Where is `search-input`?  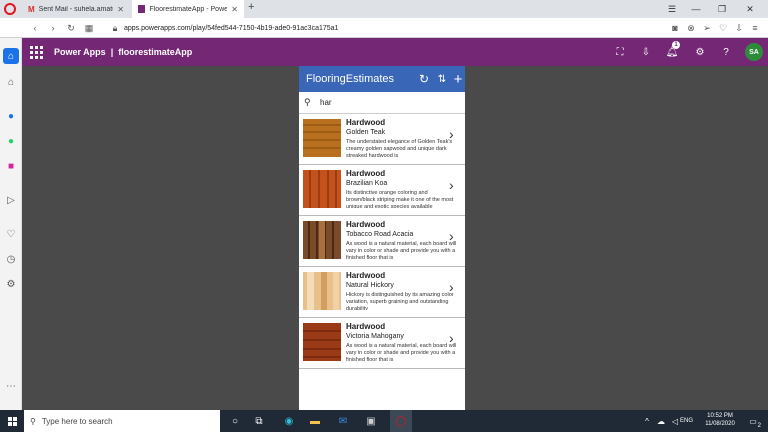 search-input is located at coordinates (385, 102).